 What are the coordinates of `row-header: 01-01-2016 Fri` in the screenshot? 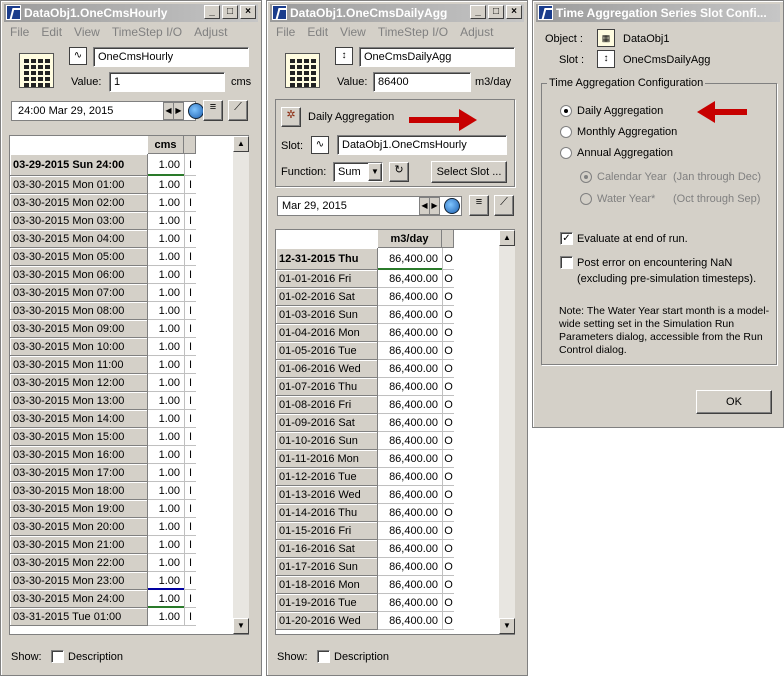 It's located at (327, 279).